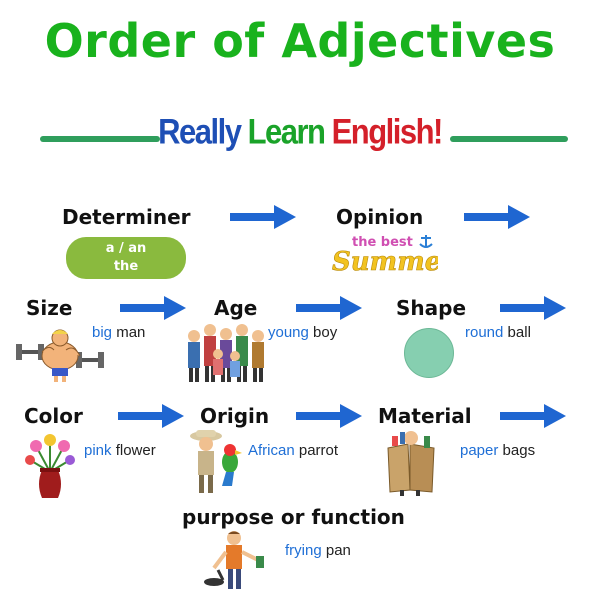  I want to click on size-example: big man, so click(118, 332).